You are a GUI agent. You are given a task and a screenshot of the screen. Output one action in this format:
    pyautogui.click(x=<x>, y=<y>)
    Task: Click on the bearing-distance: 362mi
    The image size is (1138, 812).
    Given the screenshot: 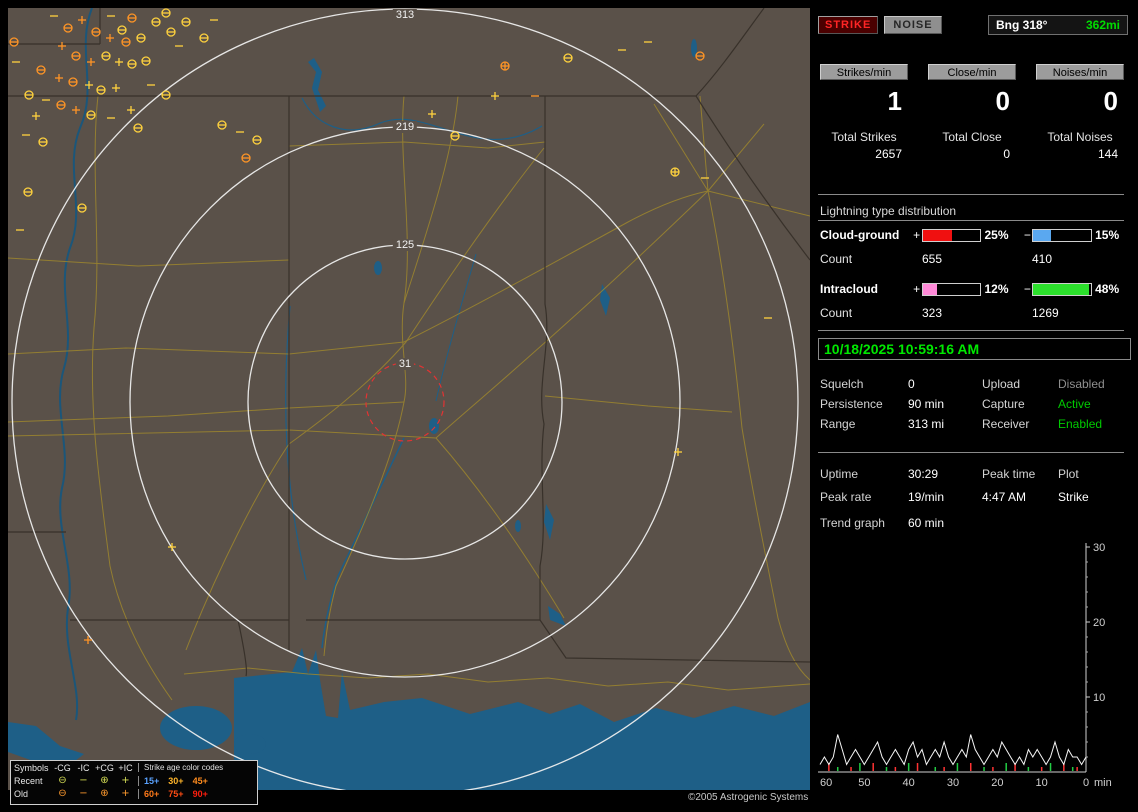 What is the action you would take?
    pyautogui.click(x=1102, y=25)
    